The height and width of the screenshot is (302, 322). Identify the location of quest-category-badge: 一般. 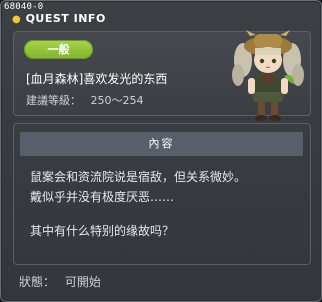
(58, 49).